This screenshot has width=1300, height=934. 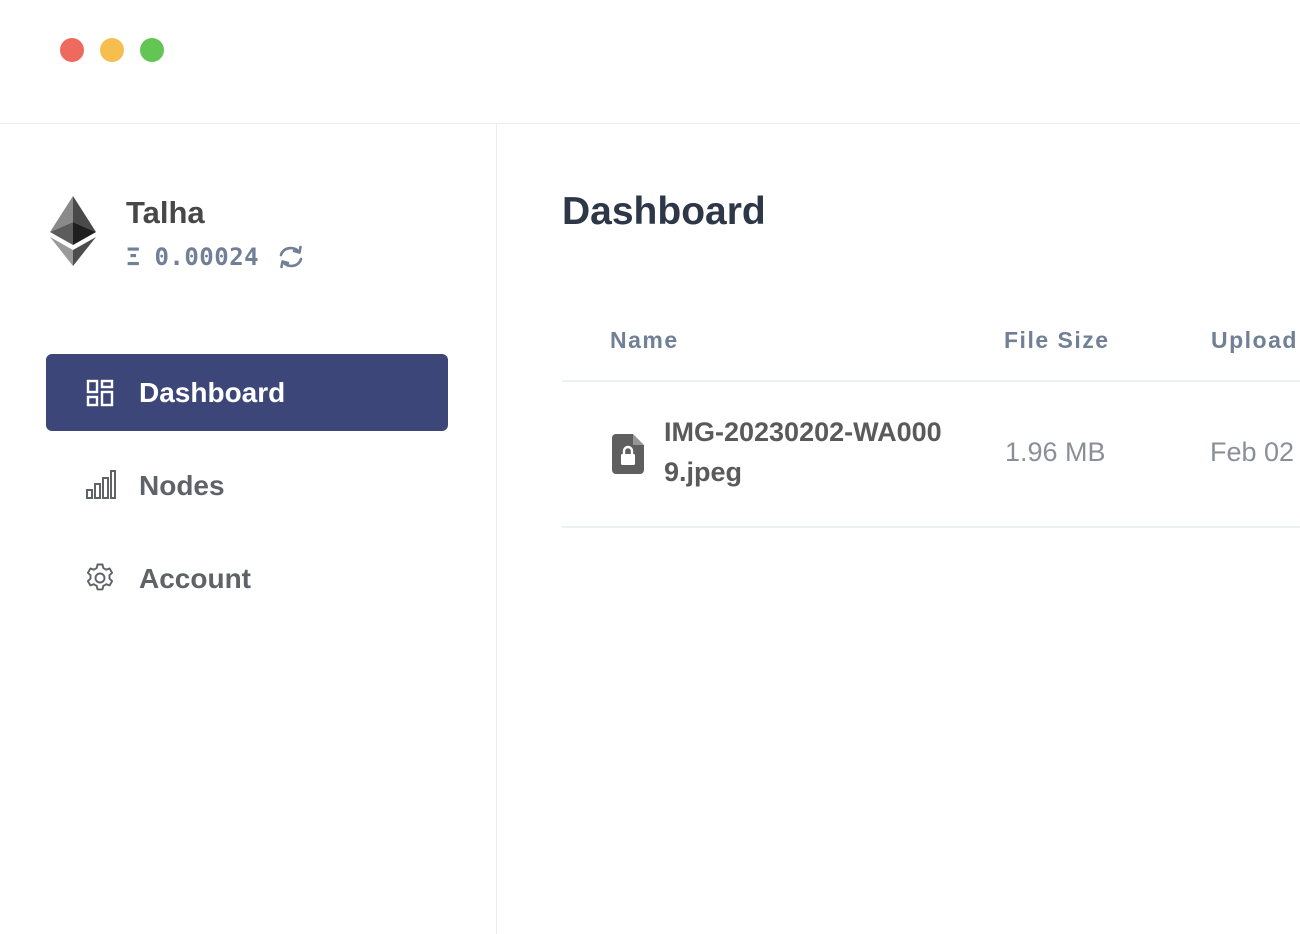 I want to click on column-header-name: Name, so click(x=644, y=340).